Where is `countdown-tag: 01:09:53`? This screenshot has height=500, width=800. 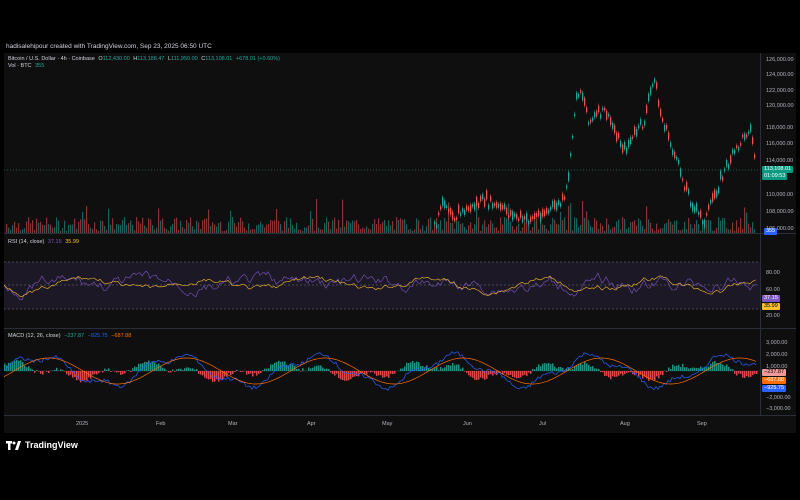 countdown-tag: 01:09:53 is located at coordinates (775, 176).